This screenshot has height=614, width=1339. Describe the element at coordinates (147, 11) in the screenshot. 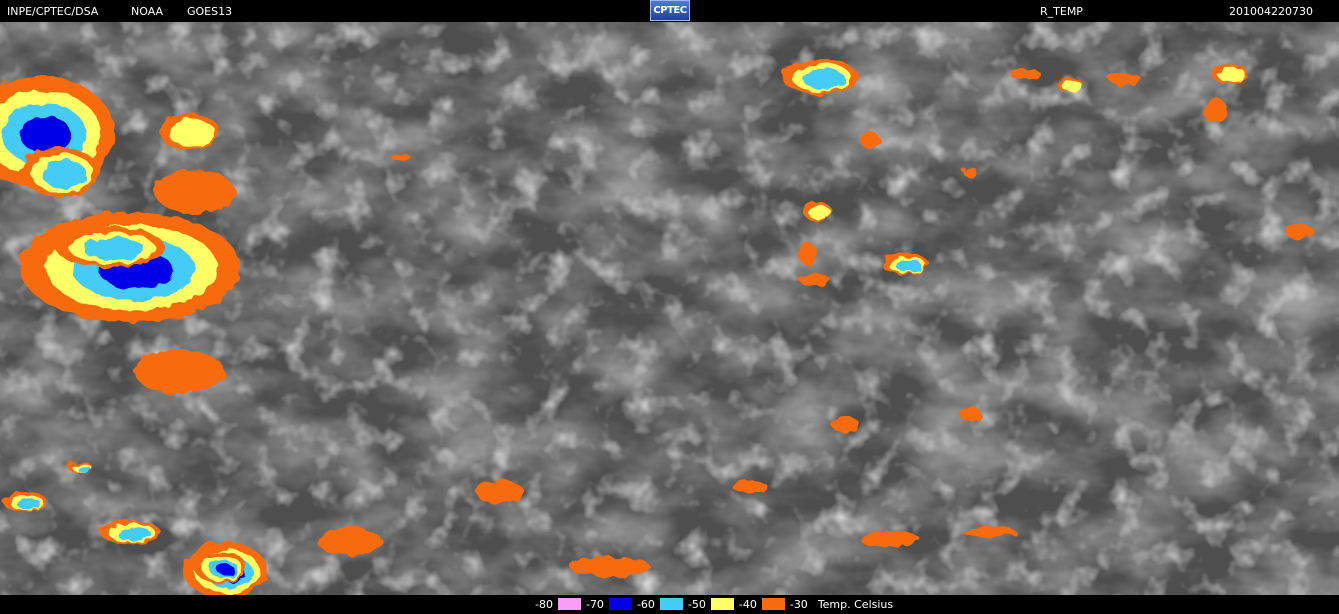

I see `agency-label: NOAA` at that location.